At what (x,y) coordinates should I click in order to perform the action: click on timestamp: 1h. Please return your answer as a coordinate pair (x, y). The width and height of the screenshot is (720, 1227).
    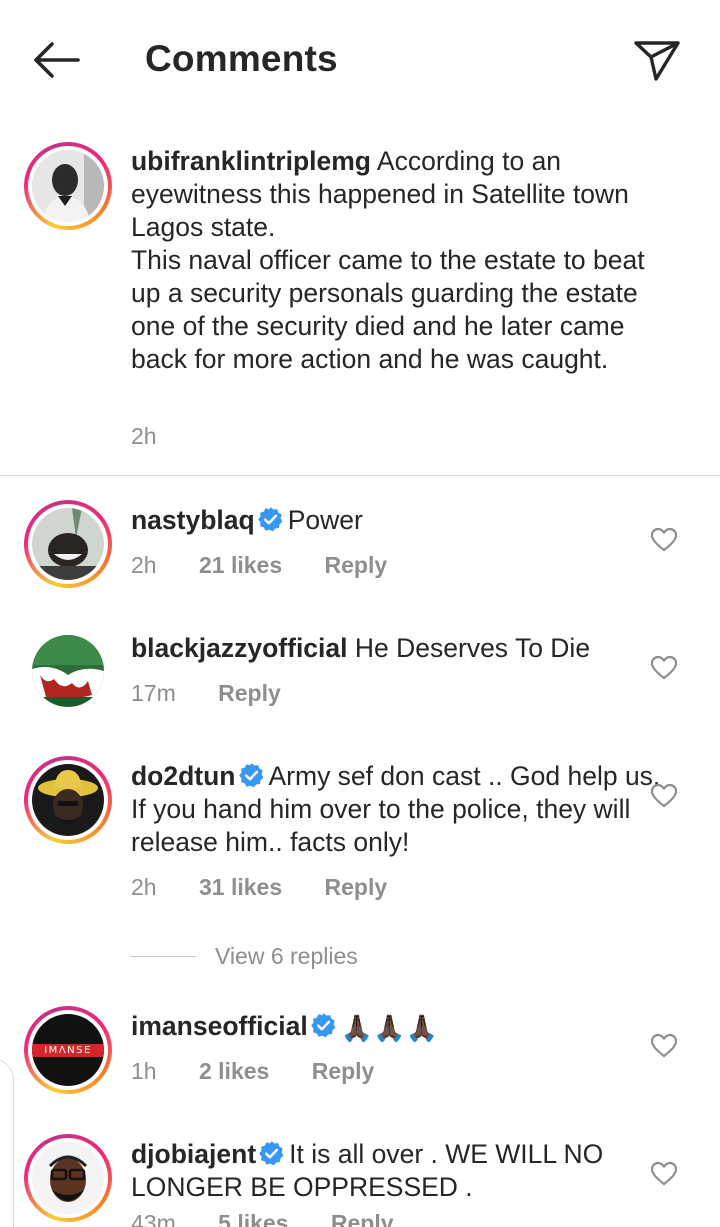
    Looking at the image, I should click on (144, 1071).